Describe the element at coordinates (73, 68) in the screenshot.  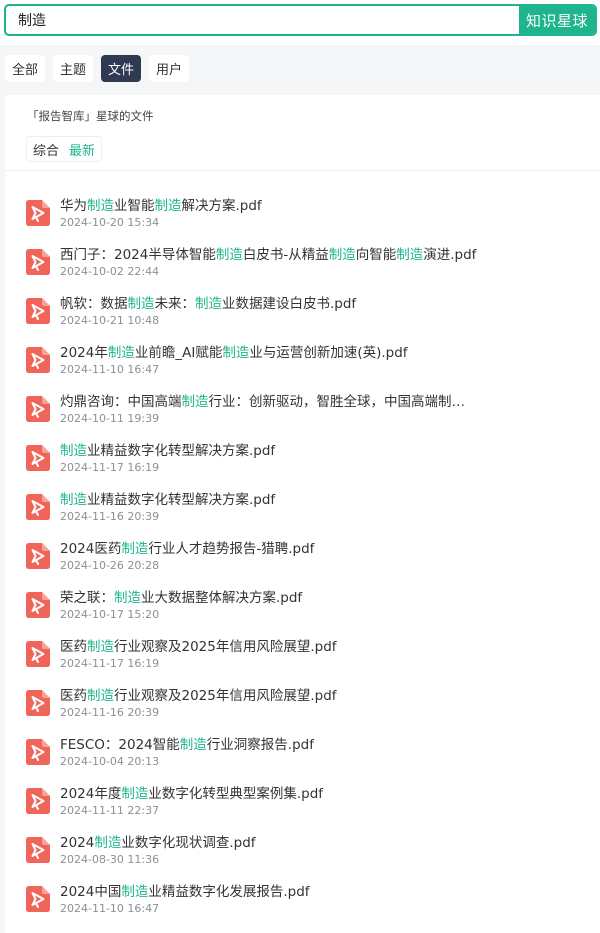
I see `type-tab: 主题` at that location.